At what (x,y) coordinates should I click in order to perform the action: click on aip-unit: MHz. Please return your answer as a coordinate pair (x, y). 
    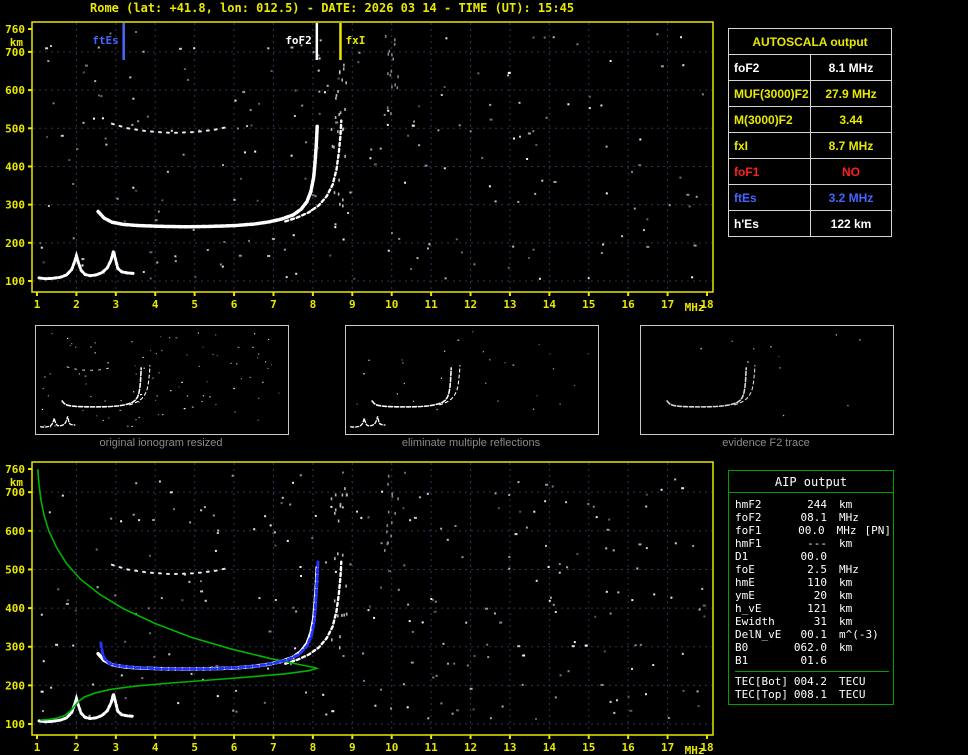
    Looking at the image, I should click on (846, 530).